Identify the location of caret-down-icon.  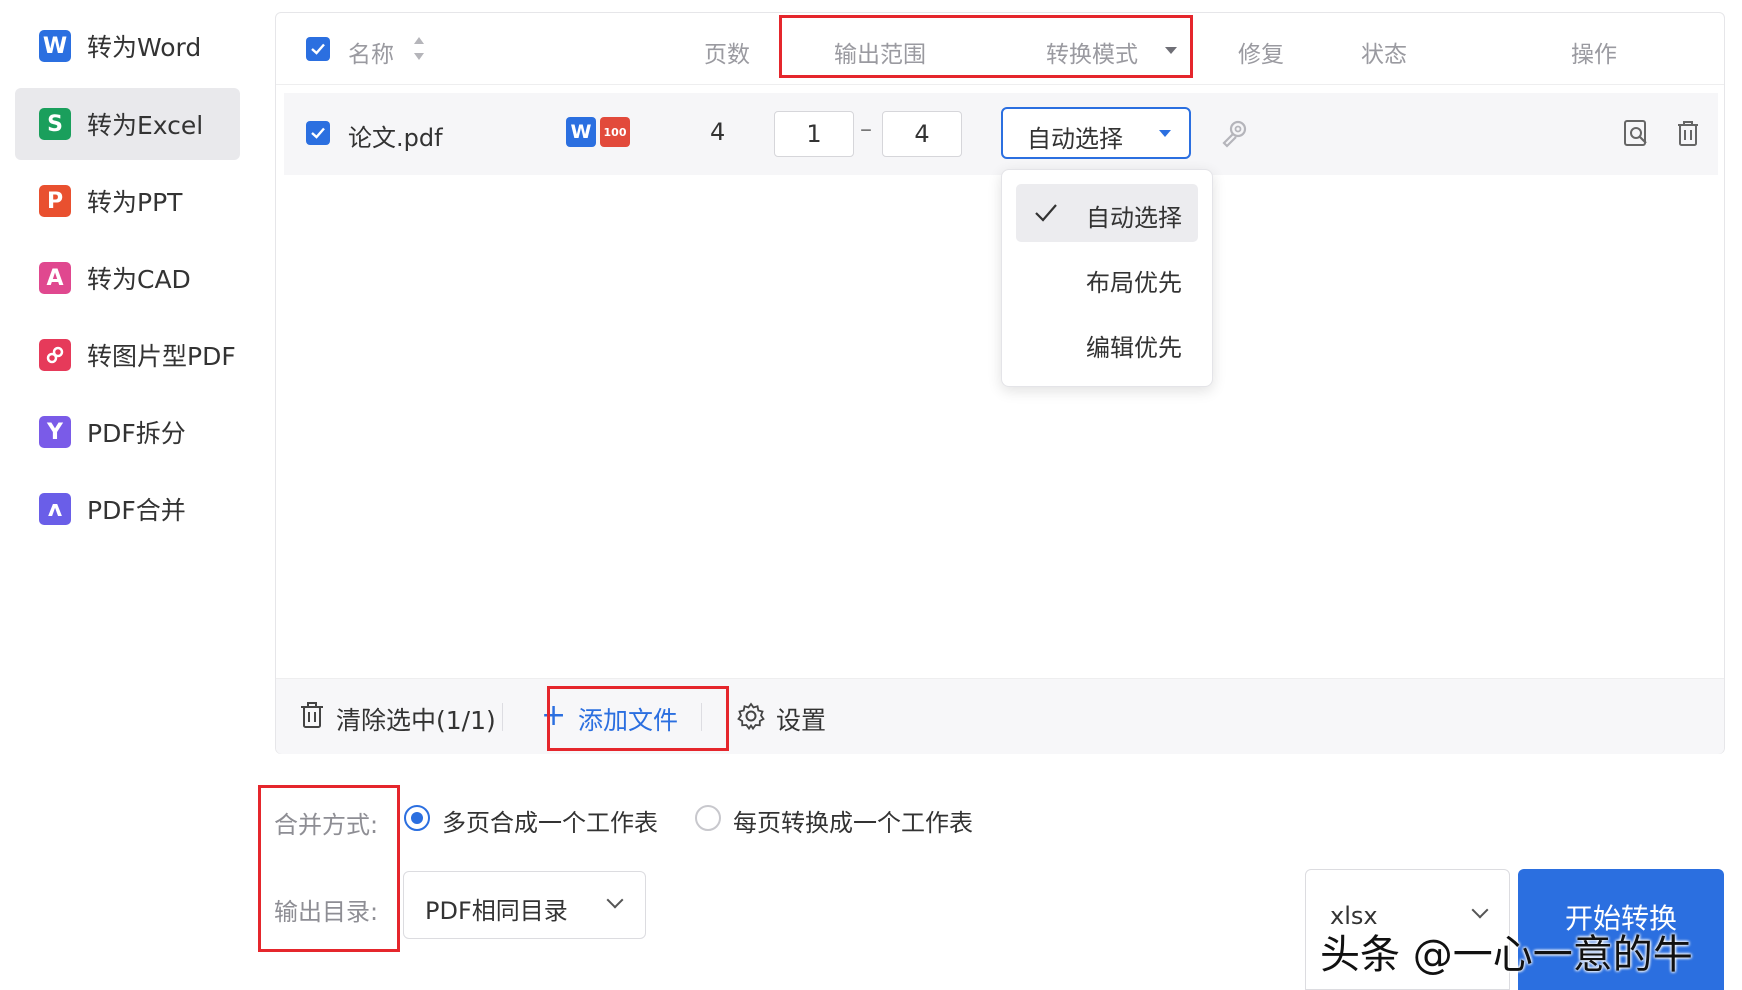
(1165, 133).